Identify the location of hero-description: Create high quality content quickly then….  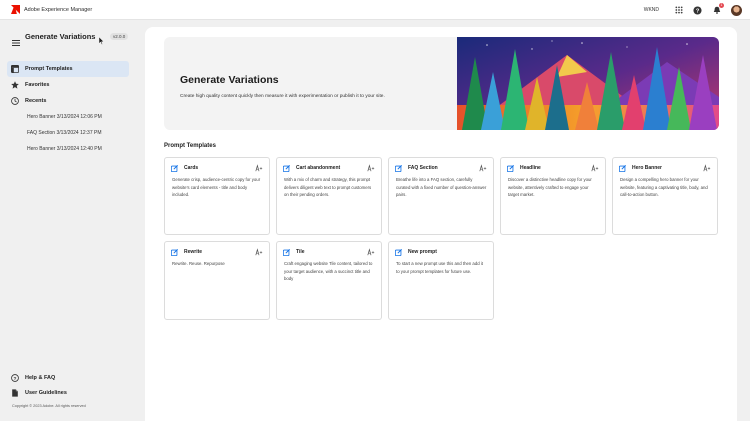
(282, 96).